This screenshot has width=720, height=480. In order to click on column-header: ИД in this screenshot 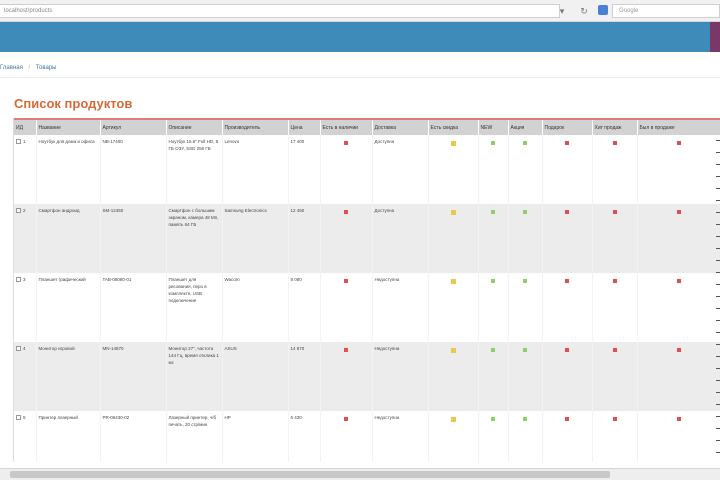, I will do `click(25, 127)`.